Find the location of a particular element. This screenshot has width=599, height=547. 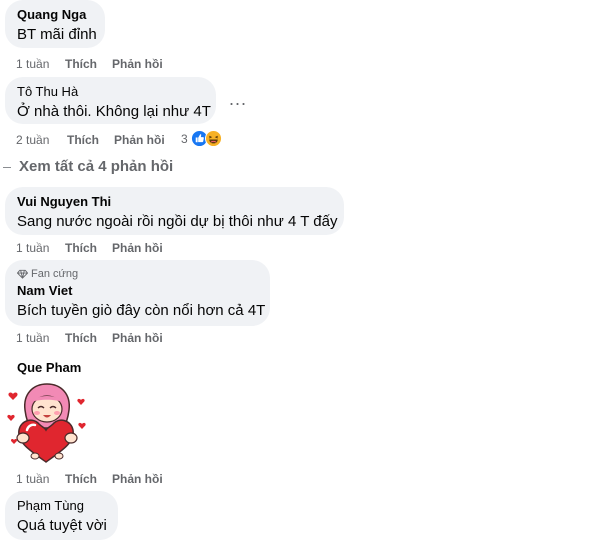

comment-timestamp: 2 tuần is located at coordinates (32, 140).